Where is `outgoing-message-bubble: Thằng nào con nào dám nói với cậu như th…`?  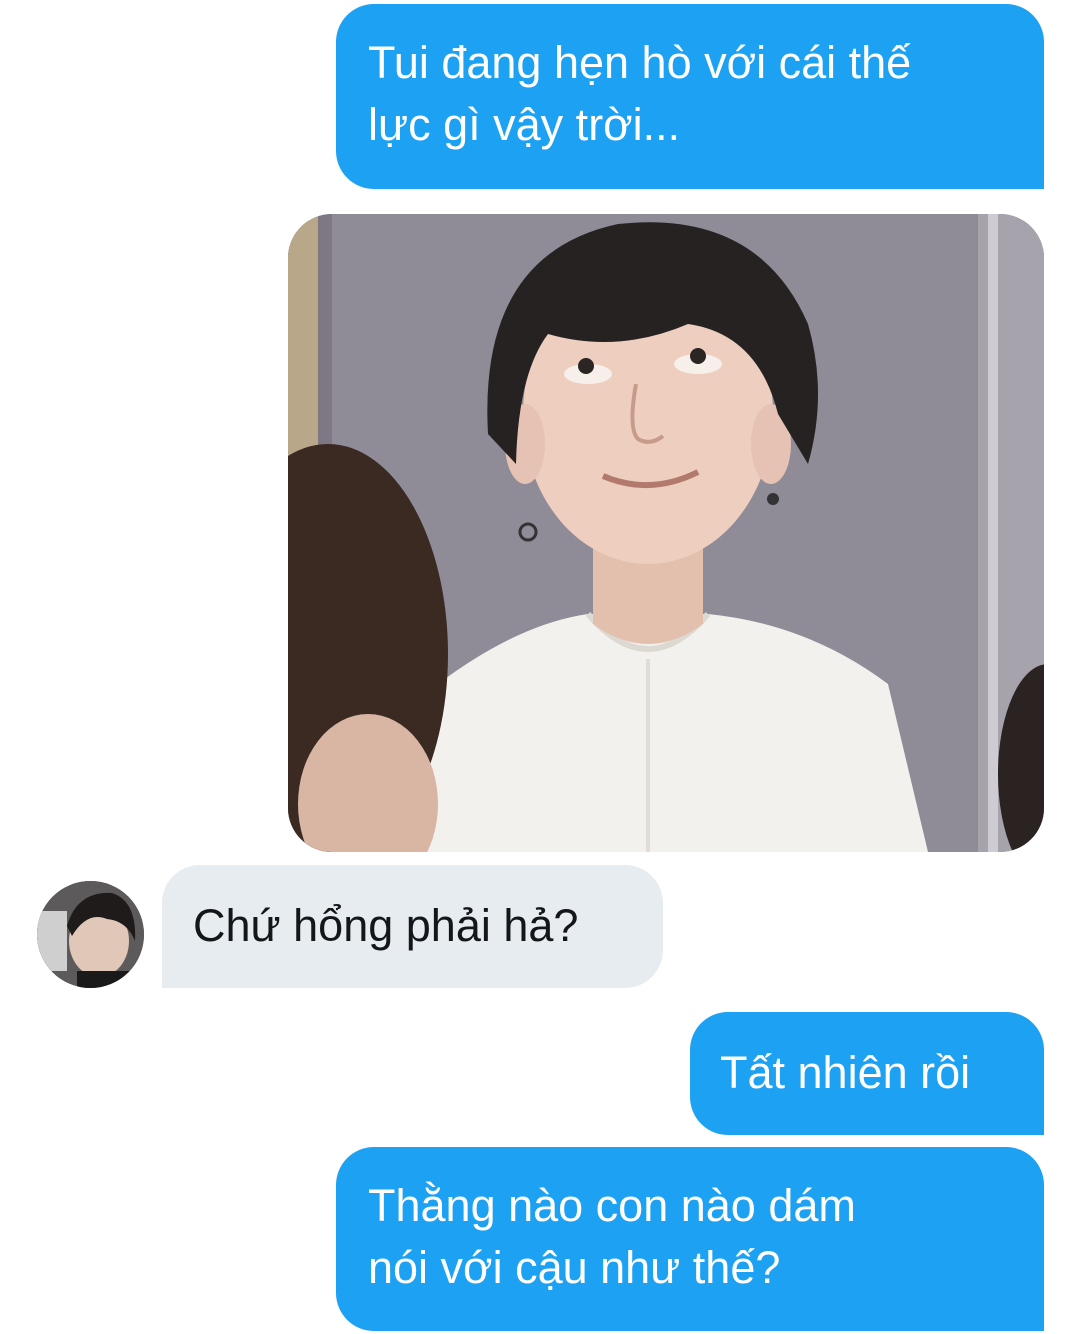 outgoing-message-bubble: Thằng nào con nào dám nói với cậu như th… is located at coordinates (690, 1239).